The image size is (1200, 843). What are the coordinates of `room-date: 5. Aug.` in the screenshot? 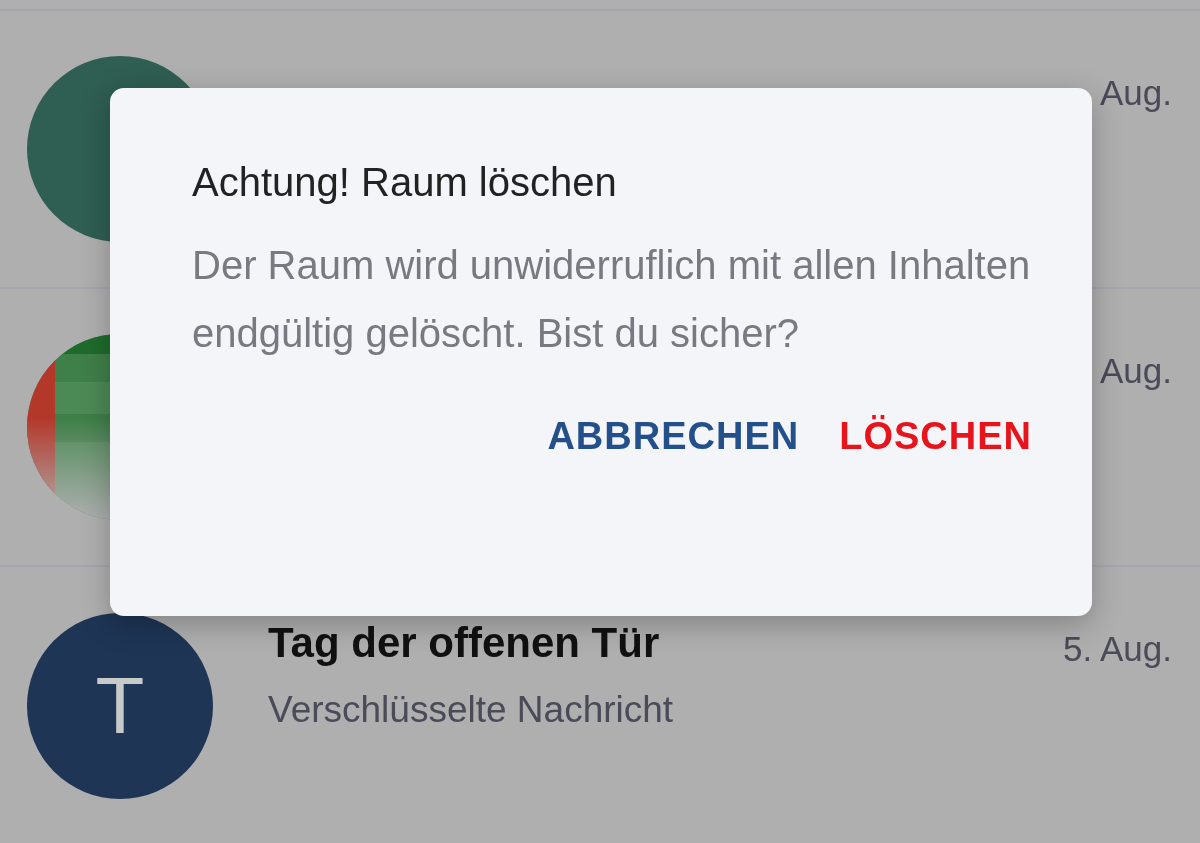 It's located at (1117, 649).